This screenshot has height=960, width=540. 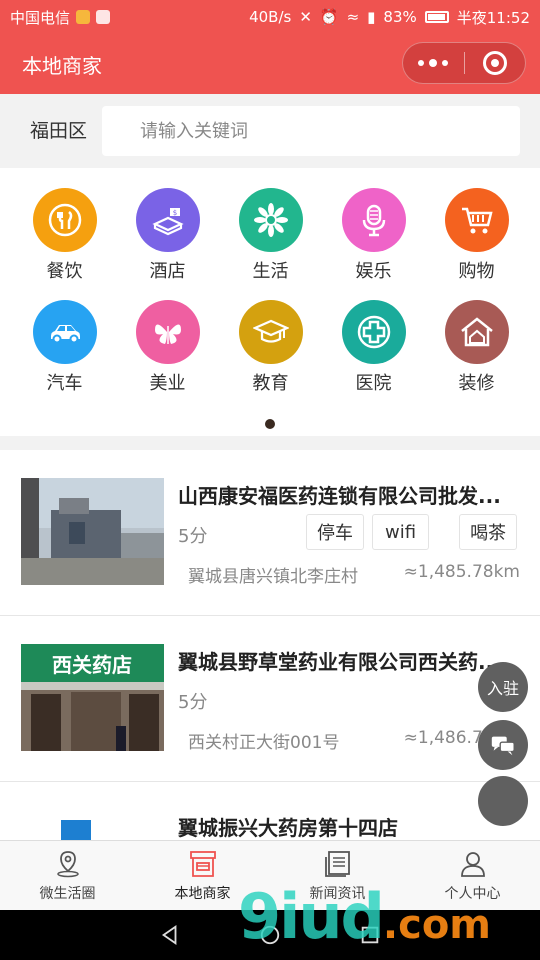 What do you see at coordinates (337, 893) in the screenshot?
I see `tab-label: 新闻资讯` at bounding box center [337, 893].